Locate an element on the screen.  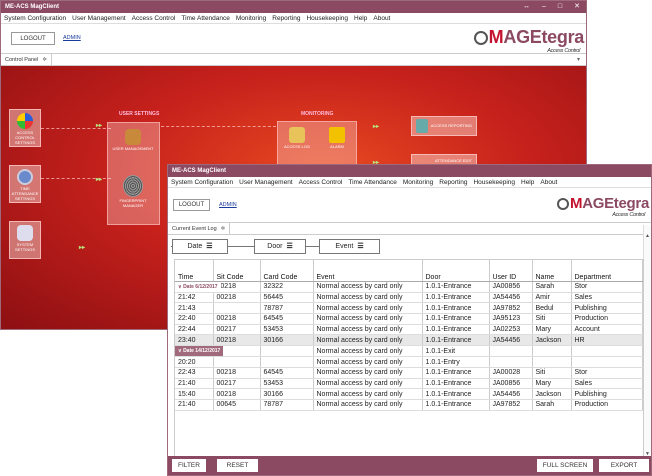
chevron-down-icon: ▾ is located at coordinates (578, 59).